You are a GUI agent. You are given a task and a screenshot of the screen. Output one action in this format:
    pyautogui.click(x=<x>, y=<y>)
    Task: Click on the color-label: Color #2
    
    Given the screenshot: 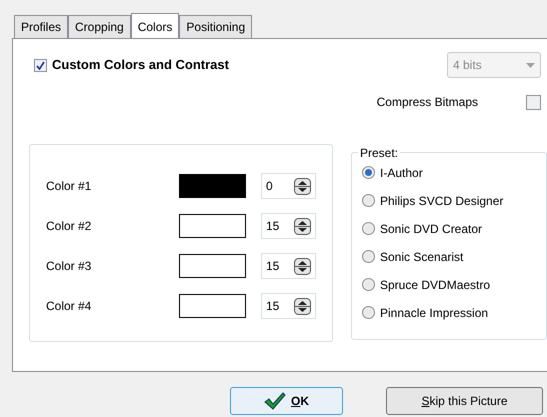 What is the action you would take?
    pyautogui.click(x=69, y=226)
    